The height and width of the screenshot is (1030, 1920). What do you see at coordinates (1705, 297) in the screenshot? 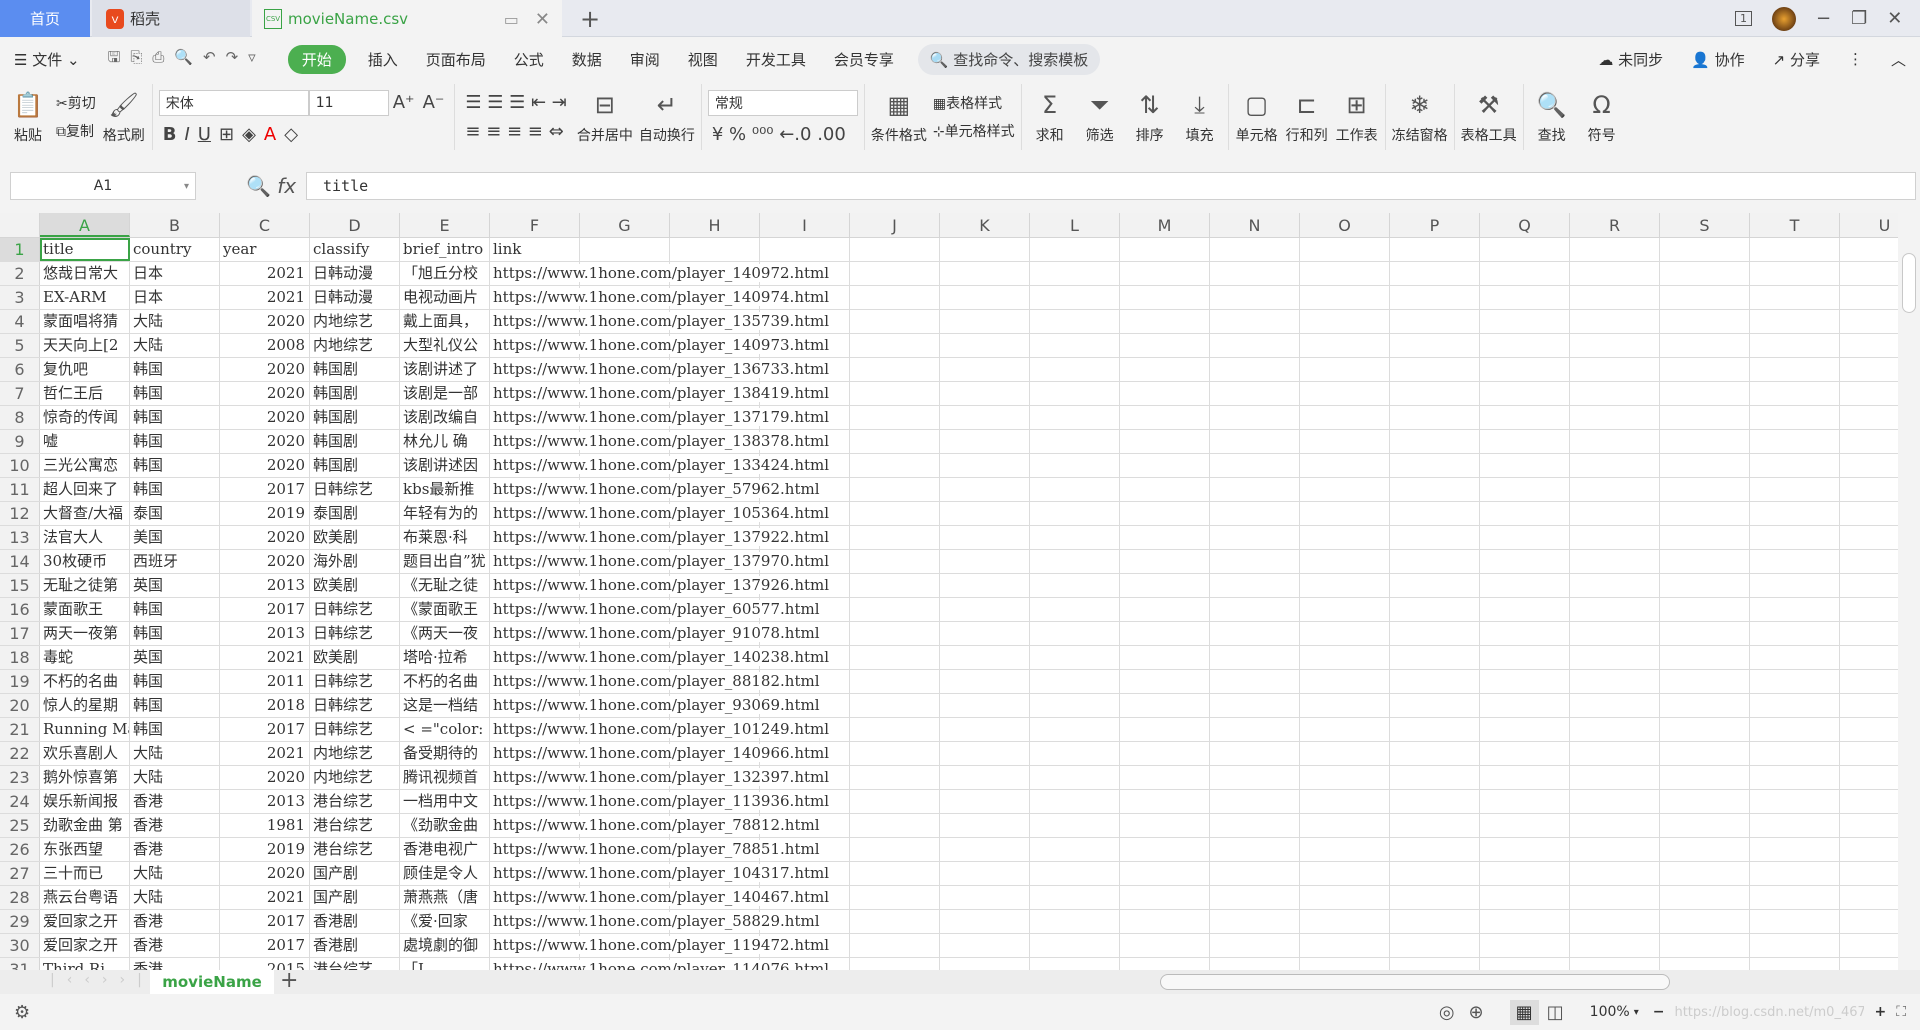
I see `cell-S3` at bounding box center [1705, 297].